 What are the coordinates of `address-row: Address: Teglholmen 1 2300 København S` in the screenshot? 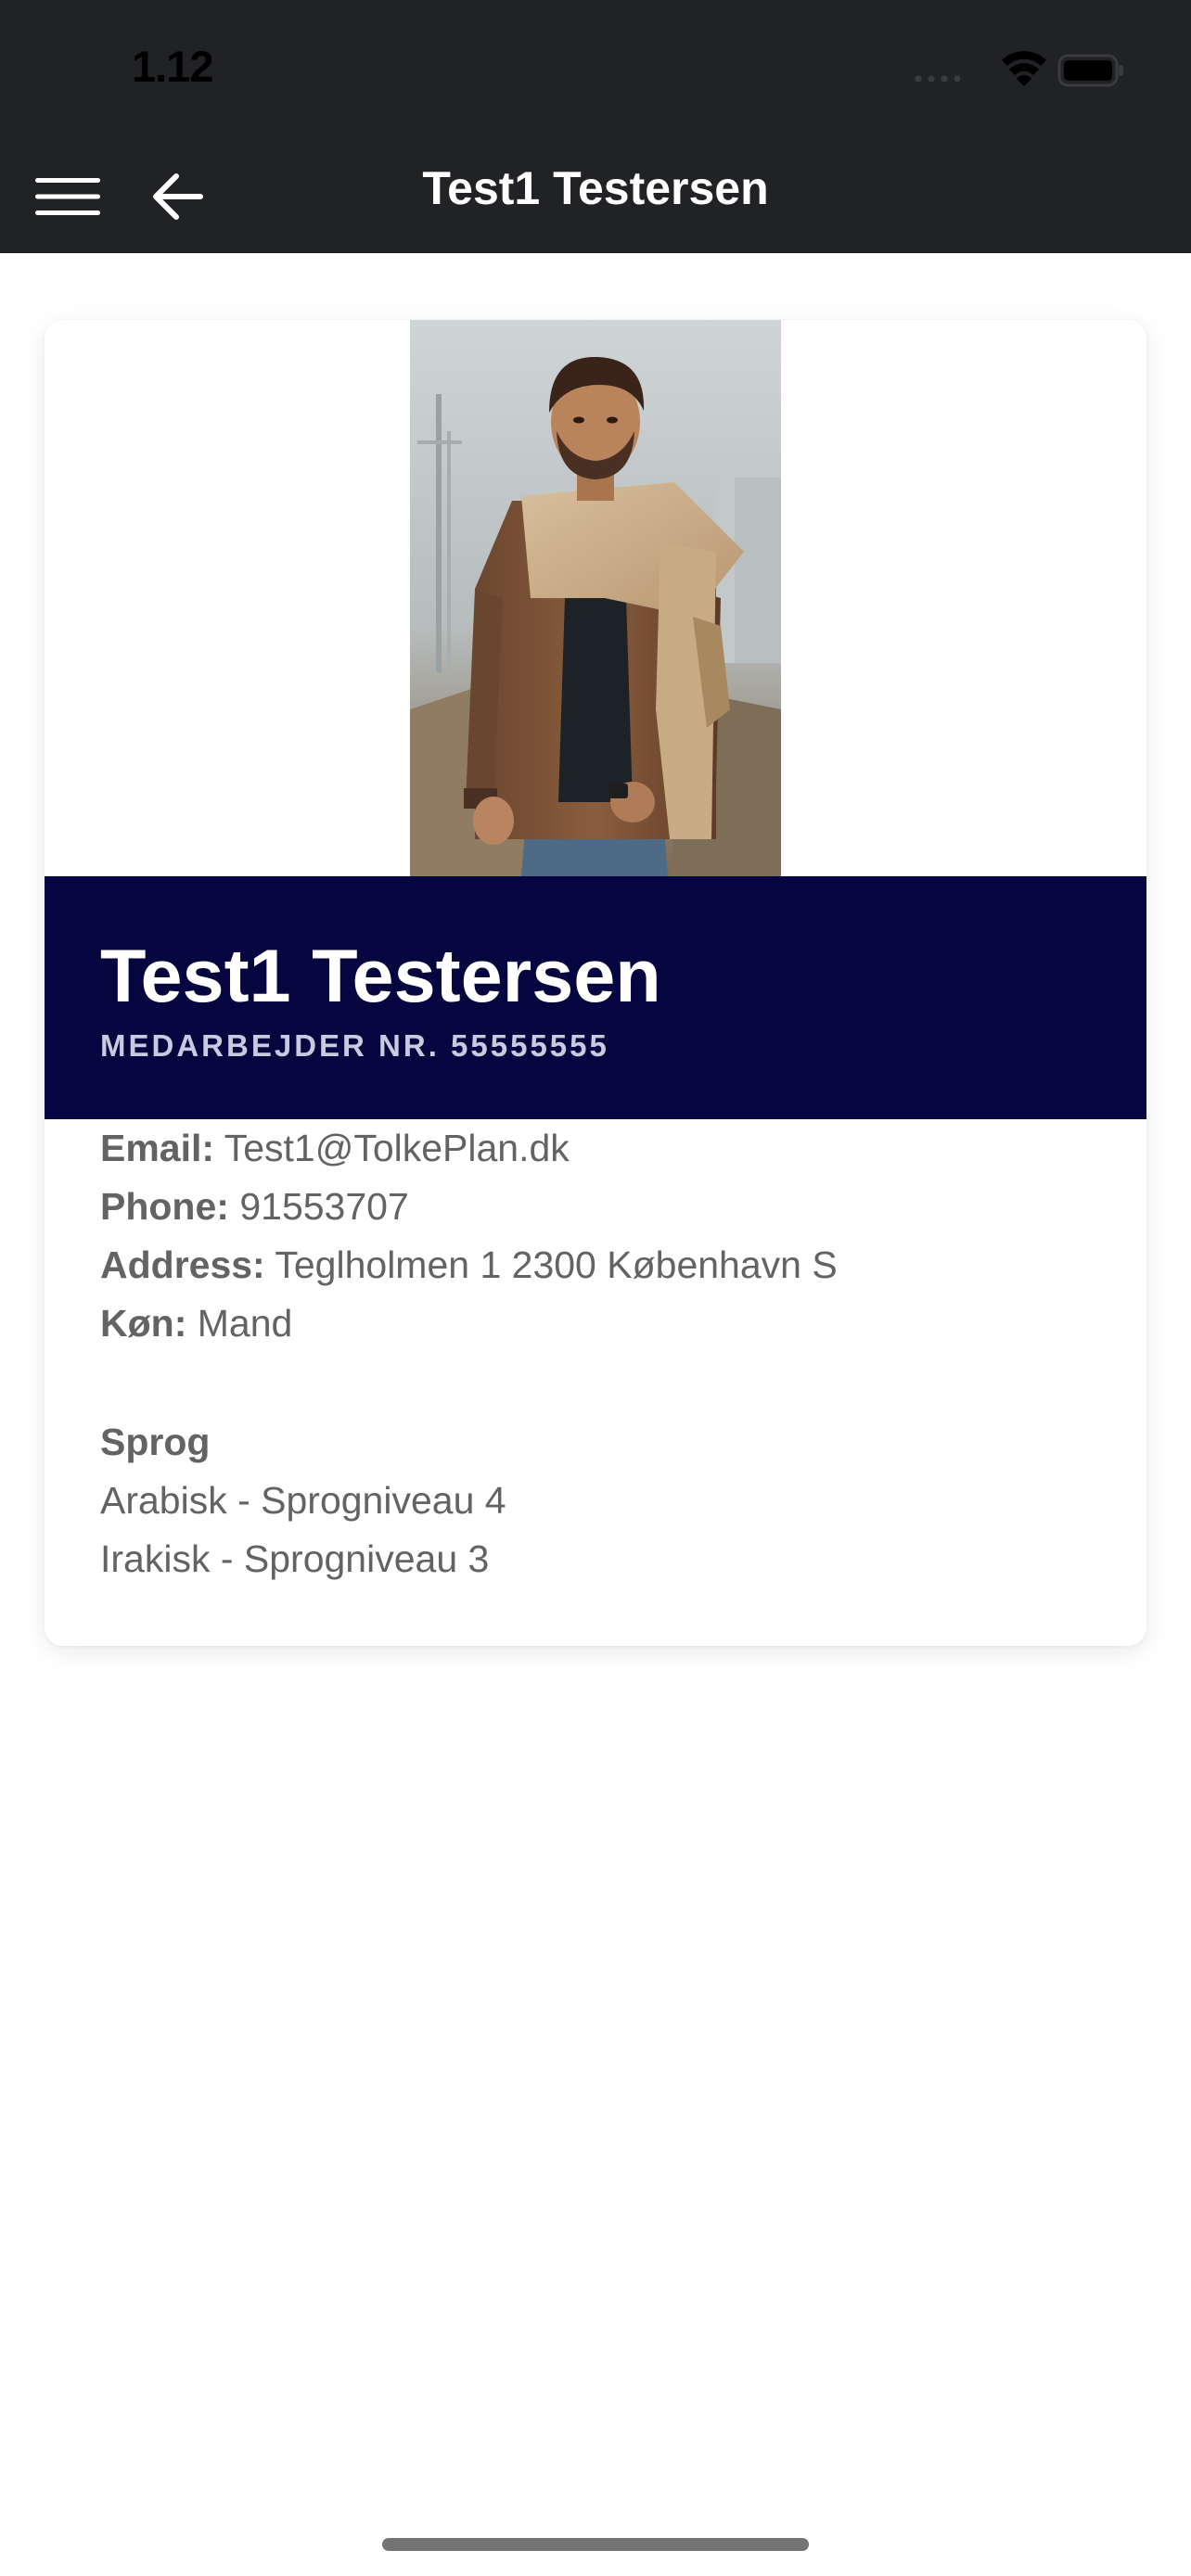 It's located at (601, 1265).